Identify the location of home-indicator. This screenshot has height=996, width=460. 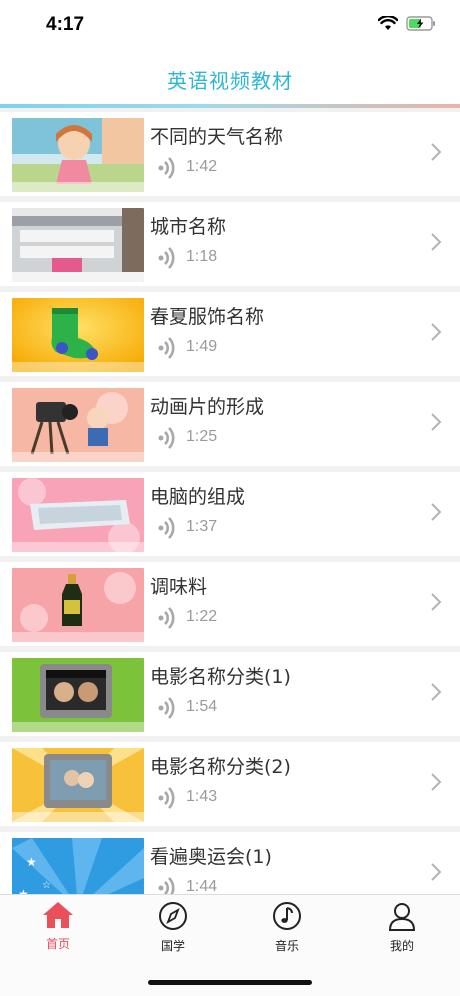
(230, 982).